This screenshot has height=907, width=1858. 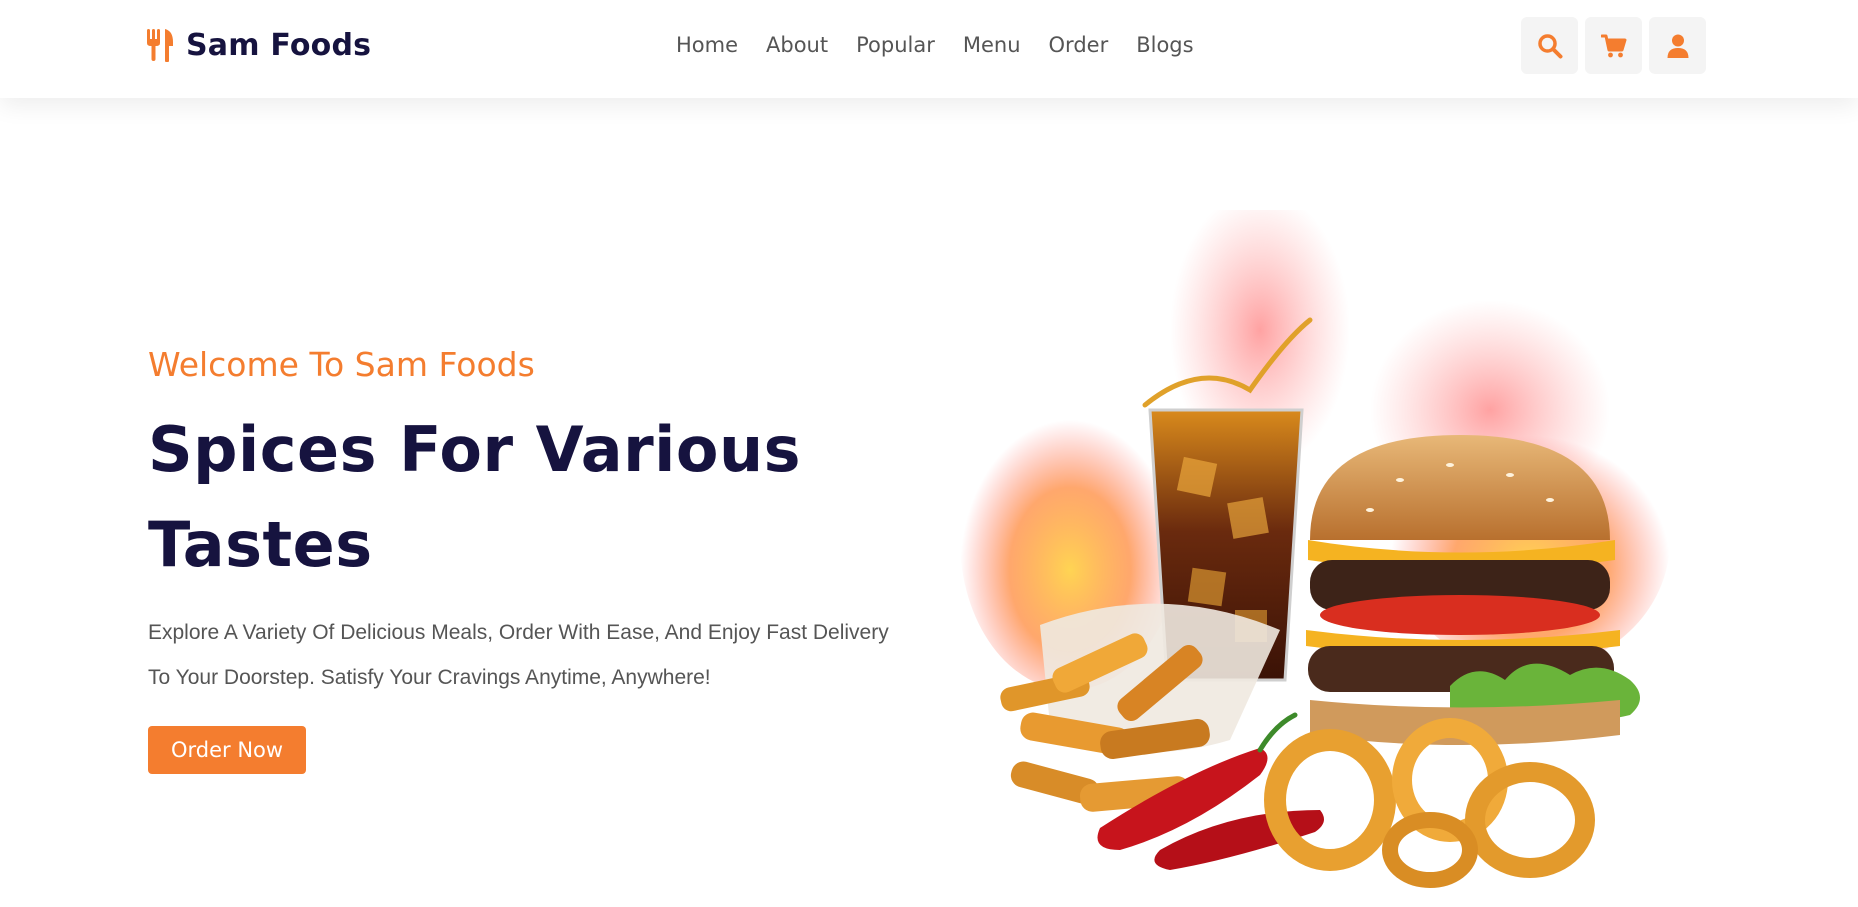 I want to click on hero-subtitle: Welcome To Sam Foods, so click(x=341, y=364).